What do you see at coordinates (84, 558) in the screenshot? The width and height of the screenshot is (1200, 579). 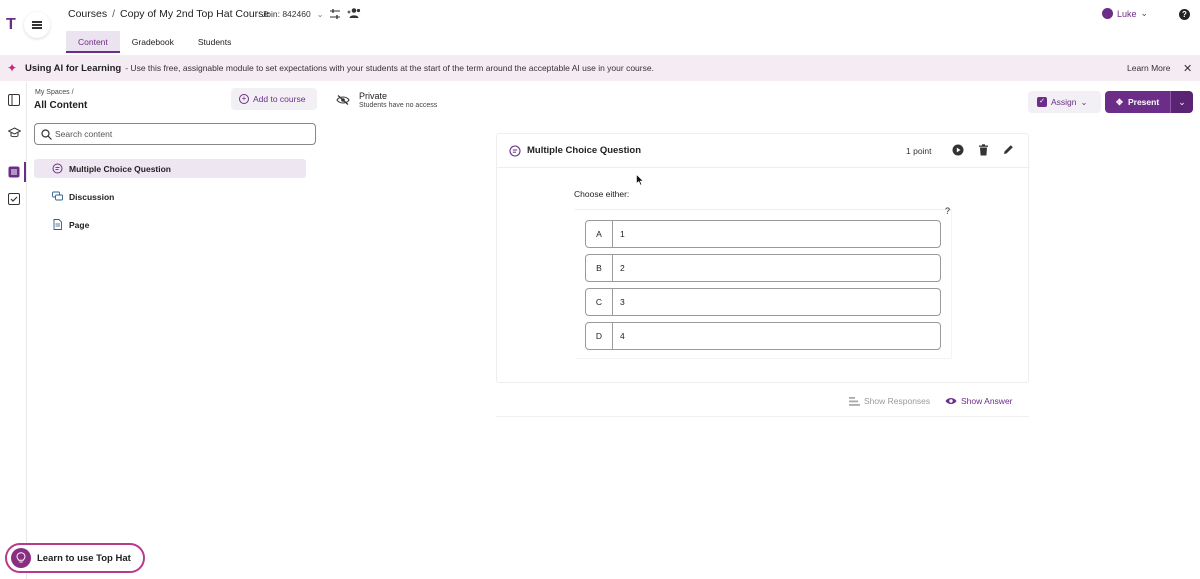 I see `learn-label: Learn to use Top Hat` at bounding box center [84, 558].